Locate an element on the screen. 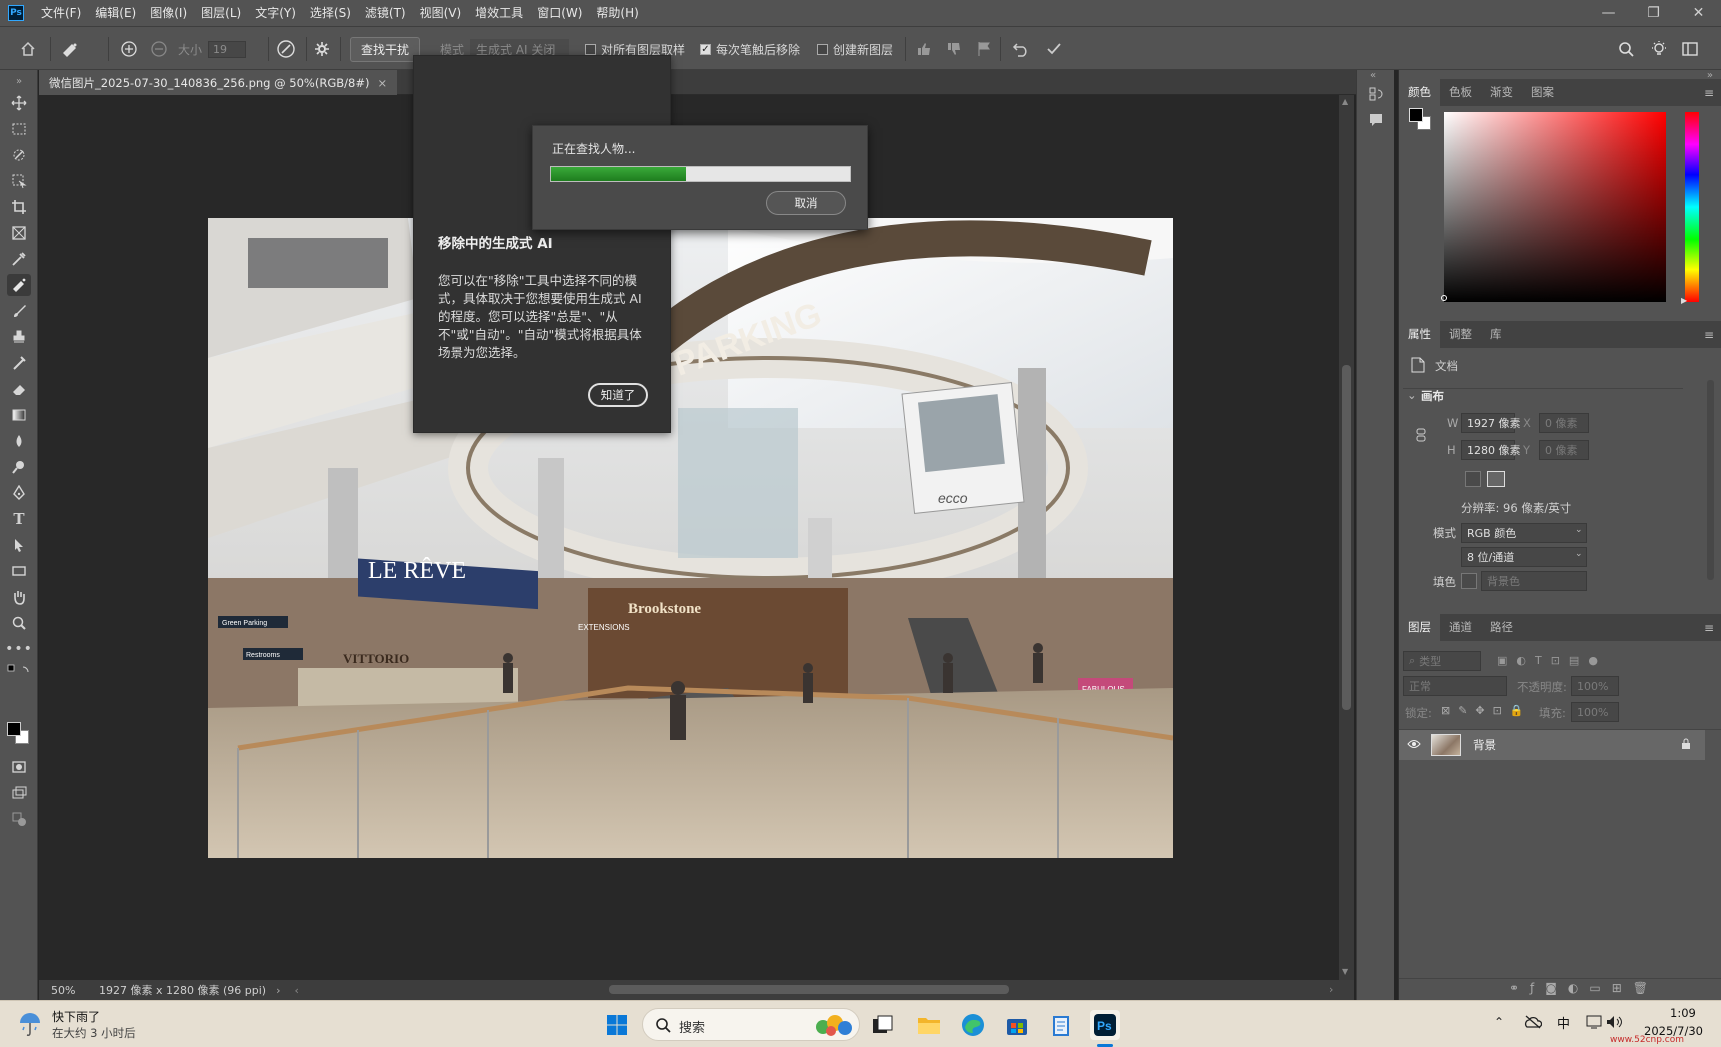 This screenshot has width=1721, height=1047. workspace-icon is located at coordinates (1690, 49).